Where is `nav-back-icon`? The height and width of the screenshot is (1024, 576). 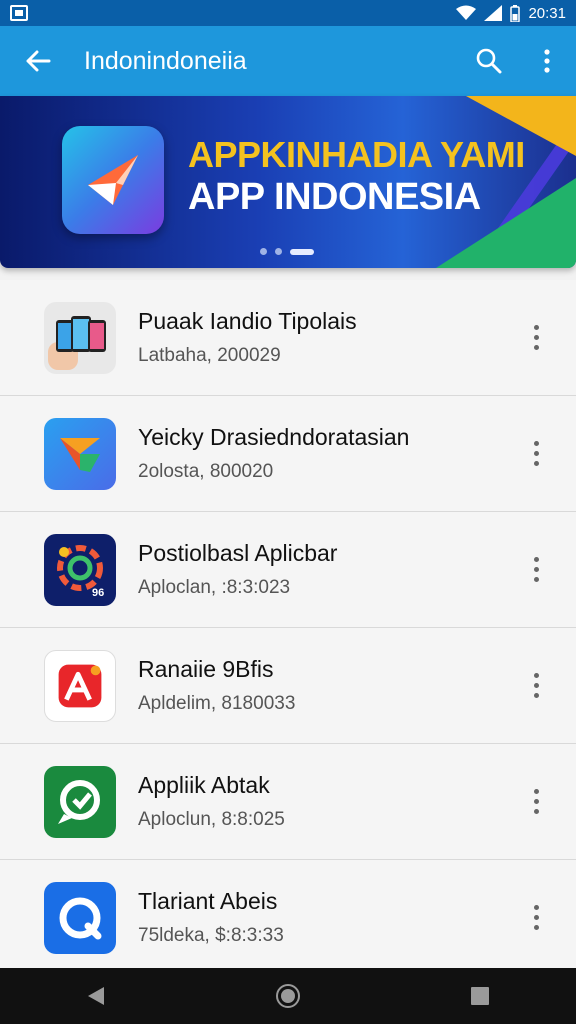
nav-back-icon is located at coordinates (96, 996).